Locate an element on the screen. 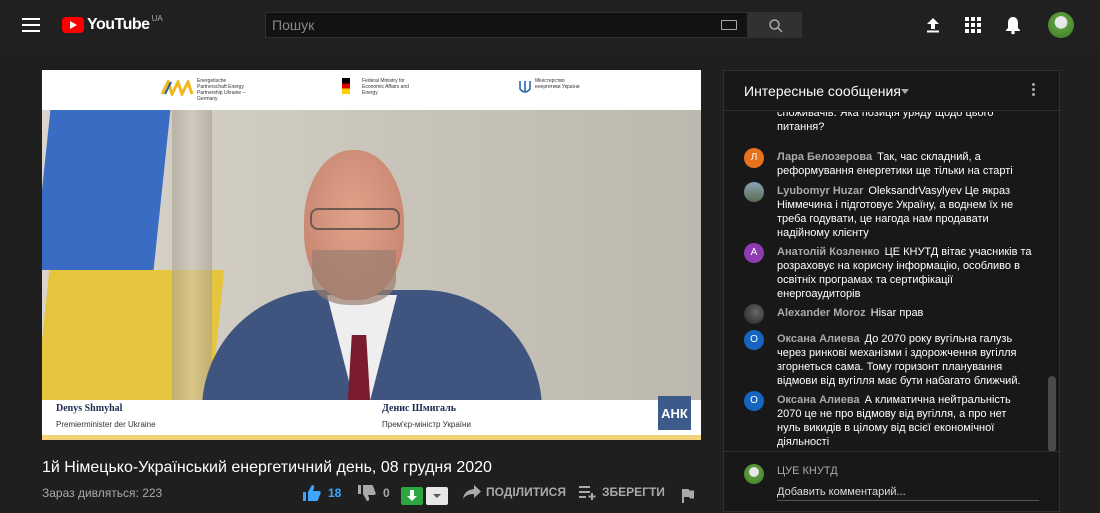  report-flag-icon is located at coordinates (688, 496).